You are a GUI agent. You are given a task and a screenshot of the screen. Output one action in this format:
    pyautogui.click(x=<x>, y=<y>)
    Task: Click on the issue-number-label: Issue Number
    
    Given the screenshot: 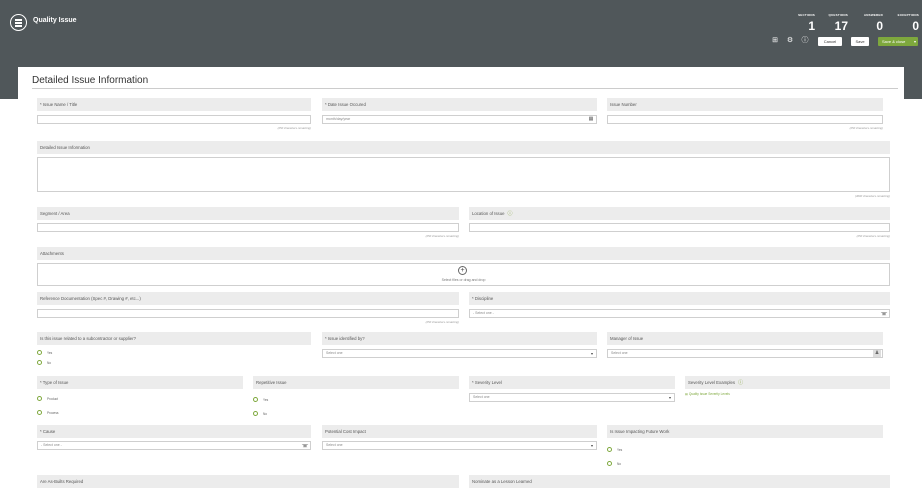 What is the action you would take?
    pyautogui.click(x=745, y=104)
    